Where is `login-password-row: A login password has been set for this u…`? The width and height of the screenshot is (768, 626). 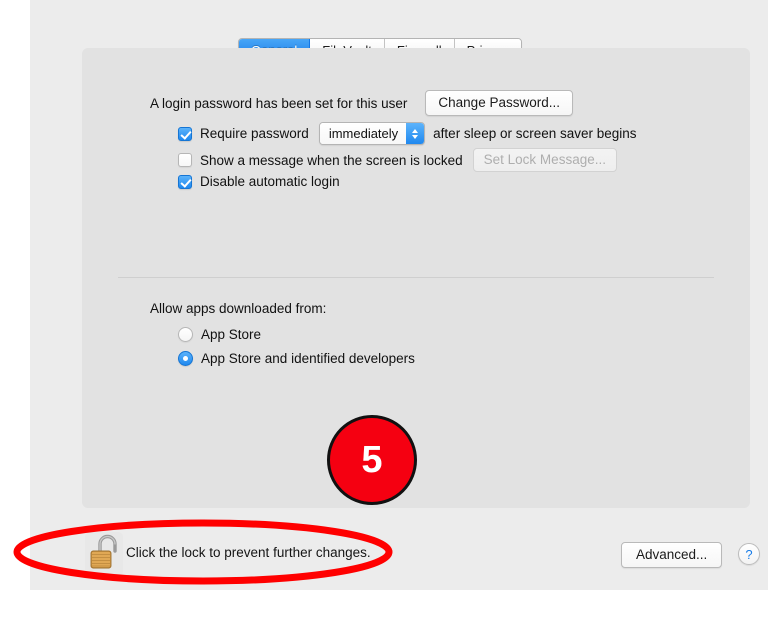 login-password-row: A login password has been set for this u… is located at coordinates (361, 103).